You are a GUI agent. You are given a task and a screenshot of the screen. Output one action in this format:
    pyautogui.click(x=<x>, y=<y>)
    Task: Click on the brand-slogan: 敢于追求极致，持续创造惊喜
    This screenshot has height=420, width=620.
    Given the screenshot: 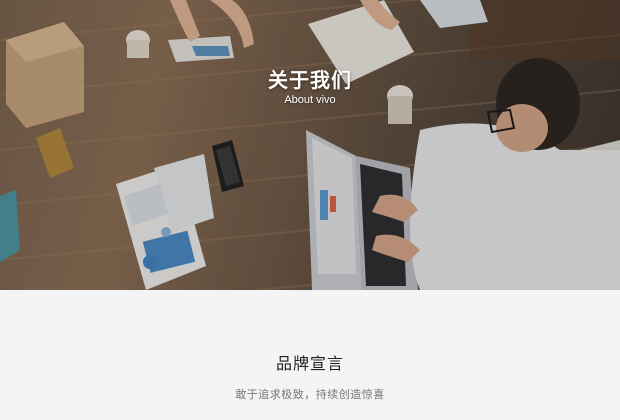 What is the action you would take?
    pyautogui.click(x=310, y=394)
    